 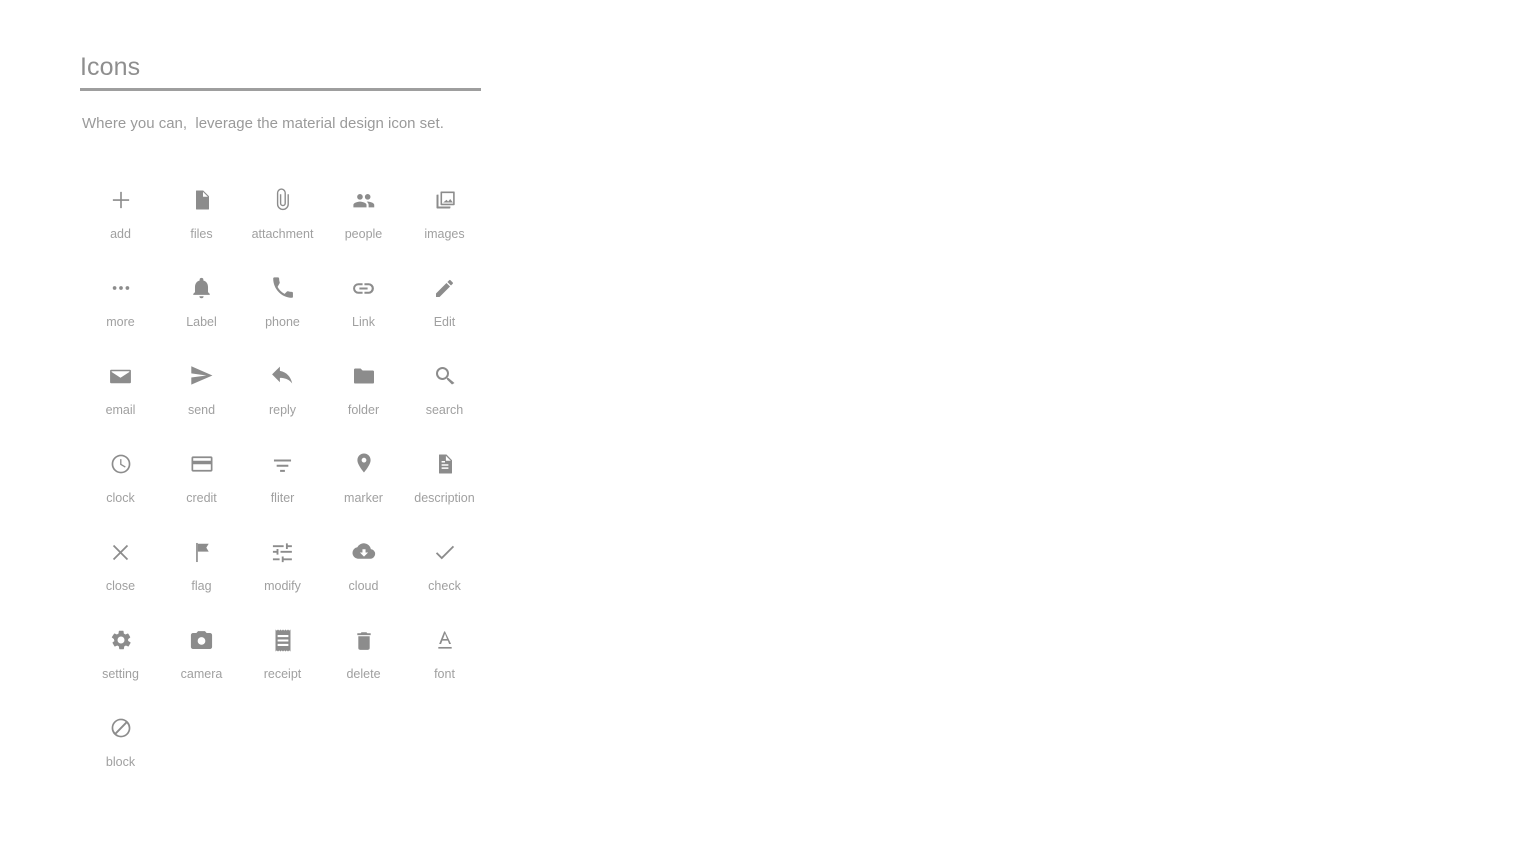 What do you see at coordinates (120, 674) in the screenshot?
I see `icon-label: setting` at bounding box center [120, 674].